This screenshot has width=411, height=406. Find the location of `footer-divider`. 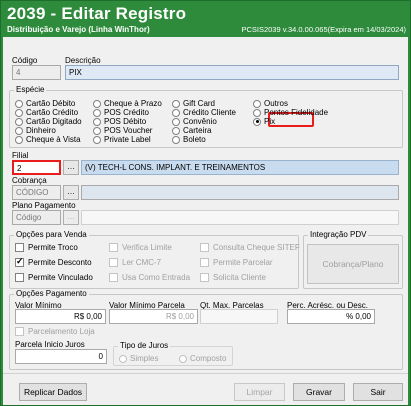

footer-divider is located at coordinates (205, 373).